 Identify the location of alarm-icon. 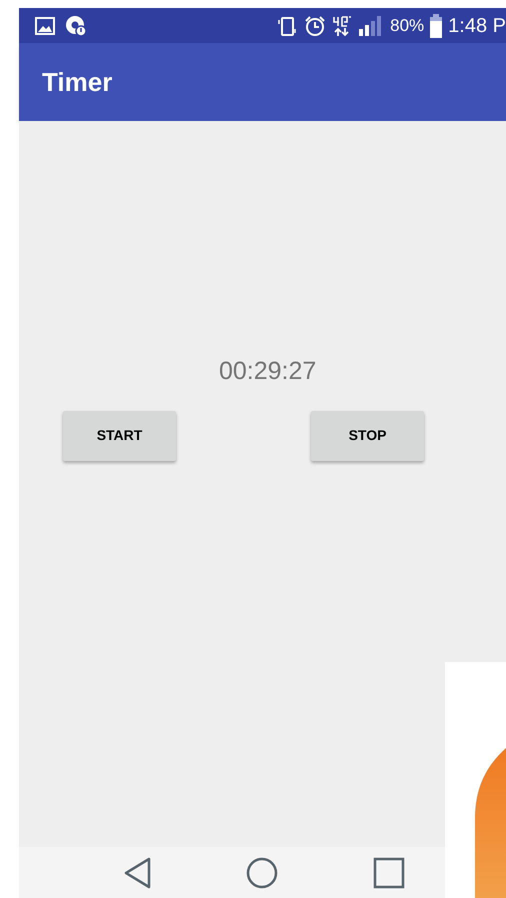
(315, 25).